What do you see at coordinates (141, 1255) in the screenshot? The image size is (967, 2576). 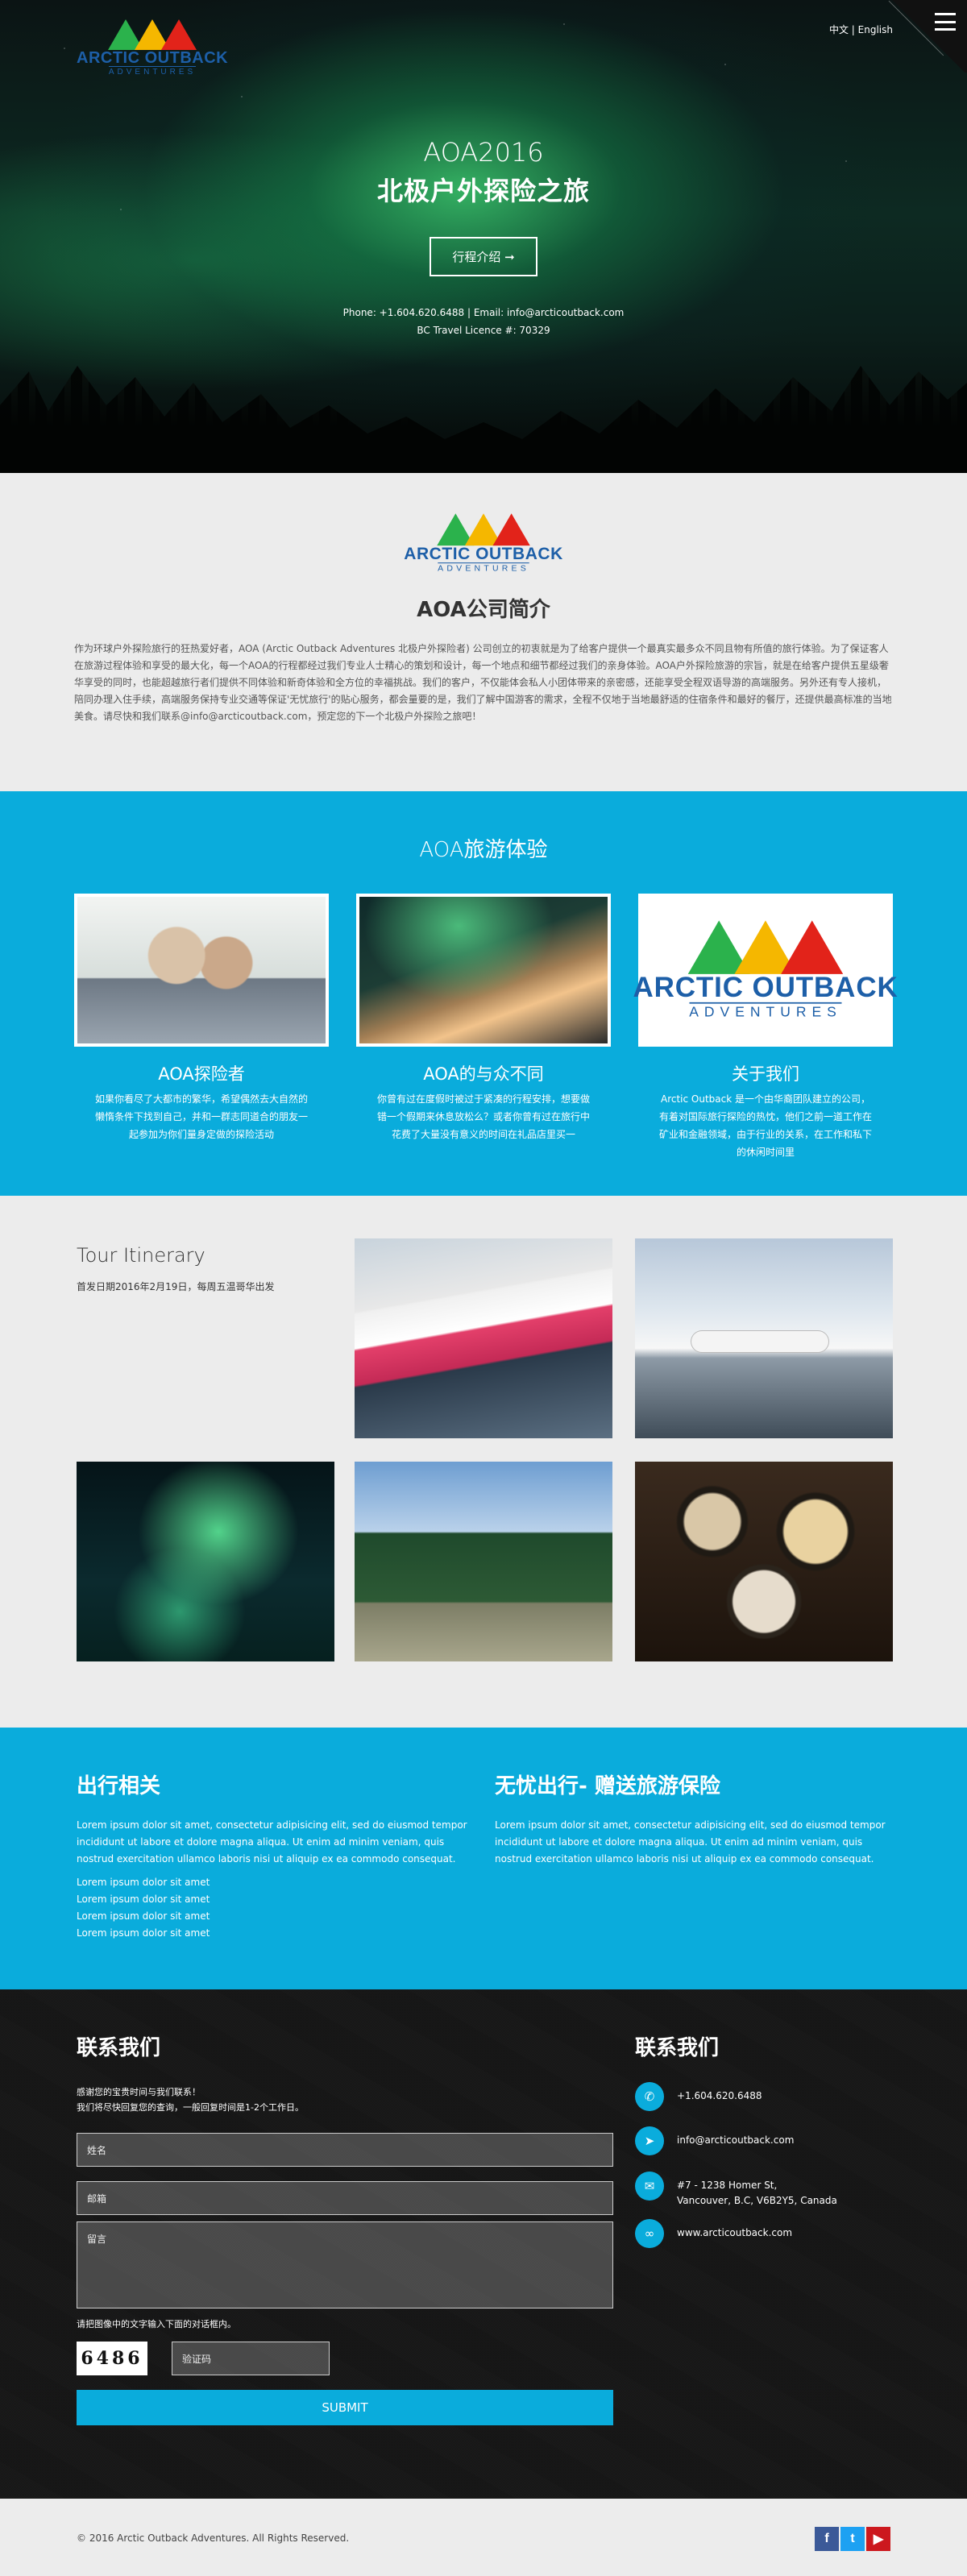 I see `itinerary-title: Tour Itinerary` at bounding box center [141, 1255].